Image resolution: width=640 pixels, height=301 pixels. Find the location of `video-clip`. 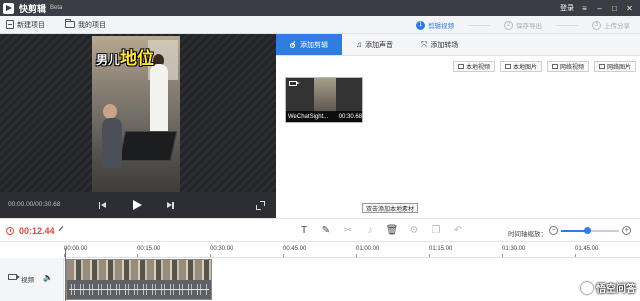

video-clip is located at coordinates (139, 279).